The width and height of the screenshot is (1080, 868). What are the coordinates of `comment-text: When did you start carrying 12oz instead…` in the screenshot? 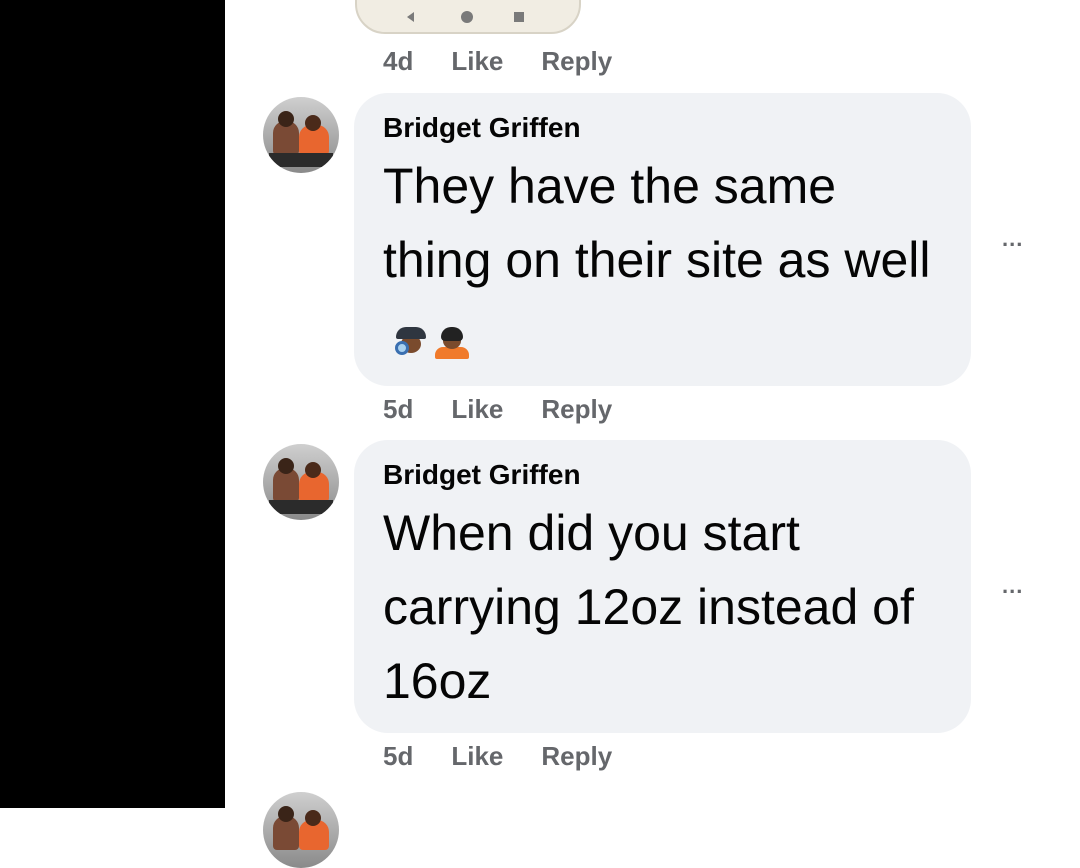 It's located at (648, 607).